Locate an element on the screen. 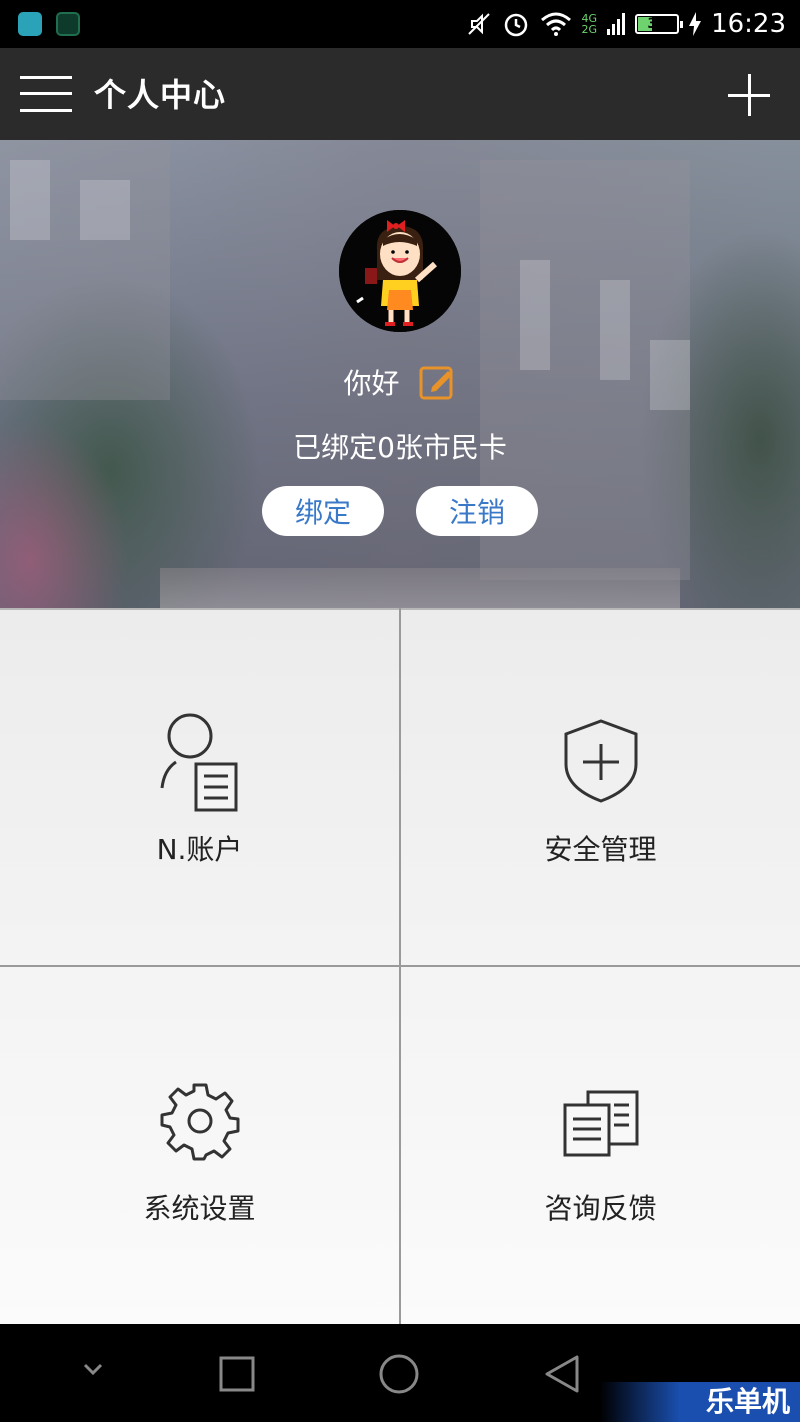  system-nav-bar: 乐单机 is located at coordinates (400, 1373).